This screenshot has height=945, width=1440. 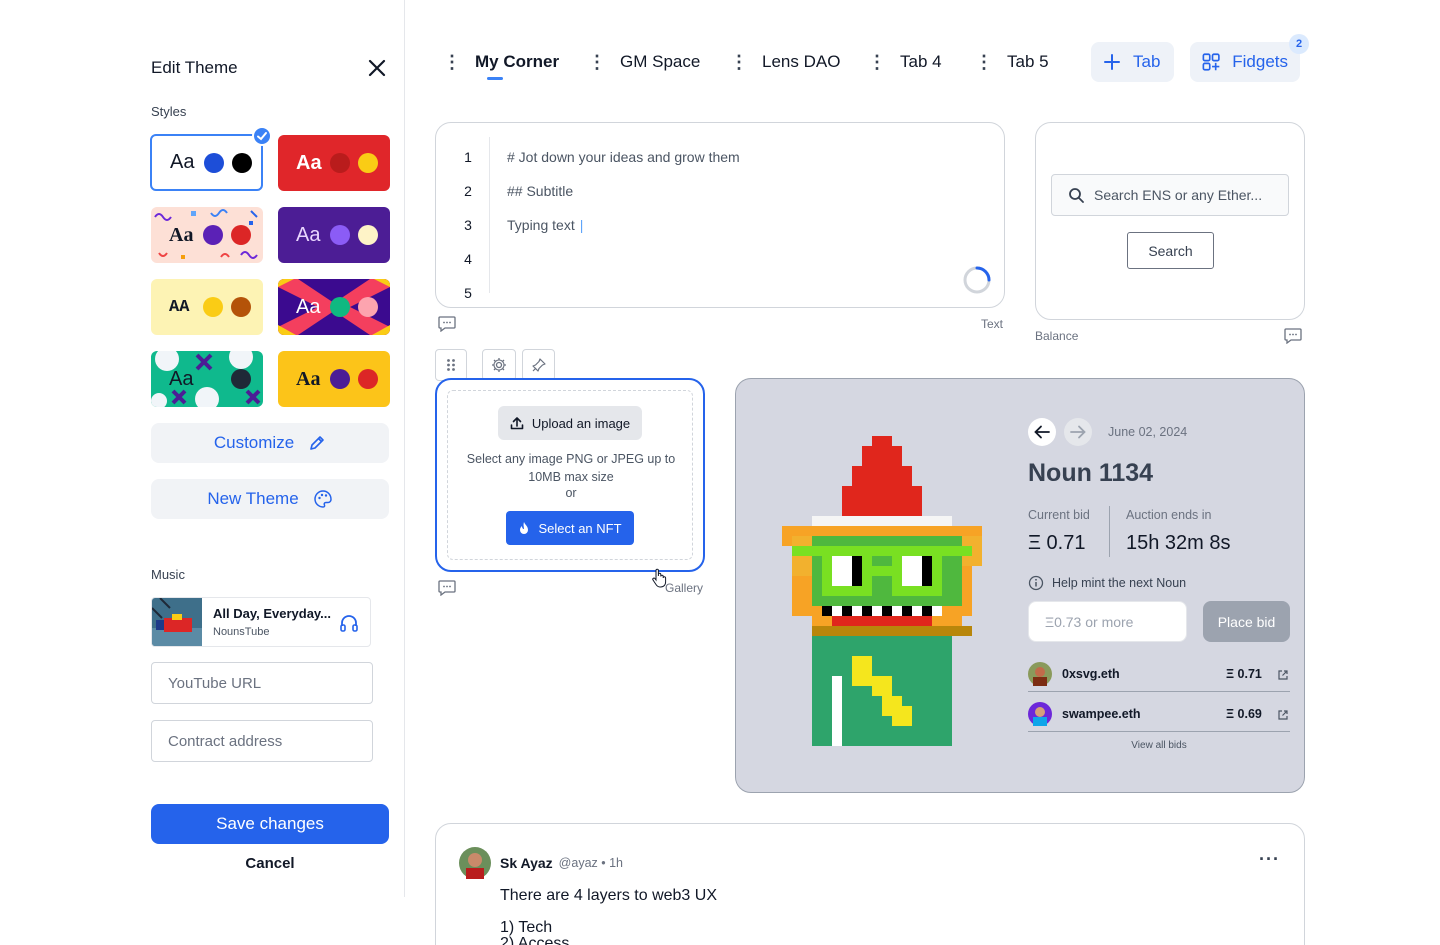 What do you see at coordinates (169, 111) in the screenshot?
I see `styles-label: Styles` at bounding box center [169, 111].